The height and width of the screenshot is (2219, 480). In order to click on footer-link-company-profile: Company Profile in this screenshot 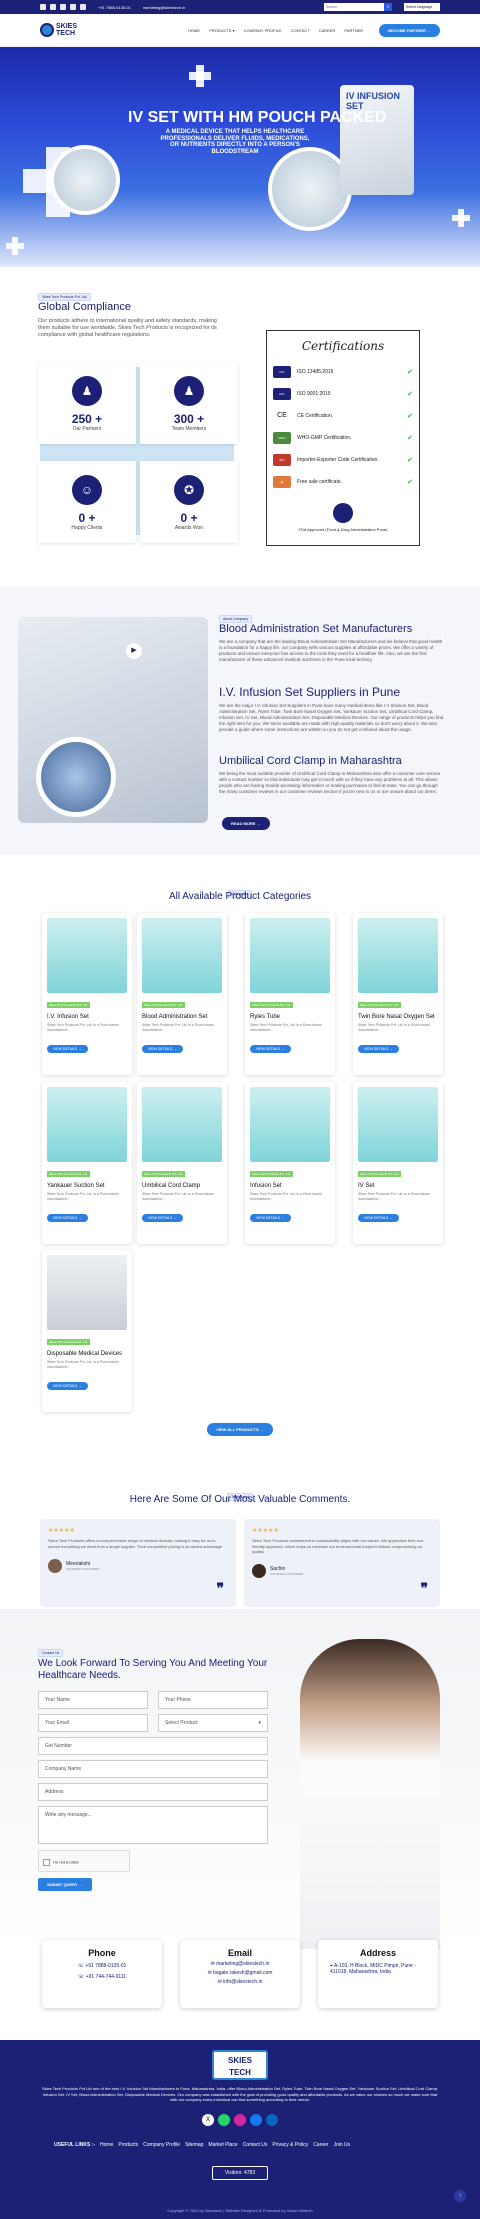, I will do `click(161, 2145)`.